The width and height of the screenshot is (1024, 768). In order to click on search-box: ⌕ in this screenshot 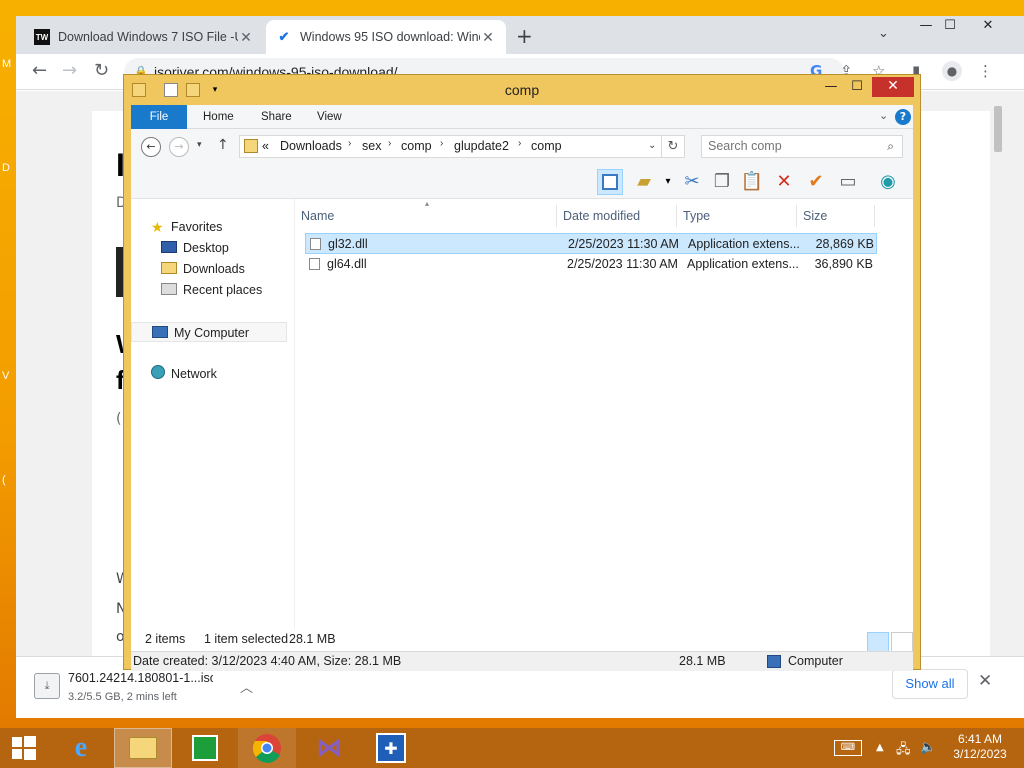, I will do `click(802, 146)`.